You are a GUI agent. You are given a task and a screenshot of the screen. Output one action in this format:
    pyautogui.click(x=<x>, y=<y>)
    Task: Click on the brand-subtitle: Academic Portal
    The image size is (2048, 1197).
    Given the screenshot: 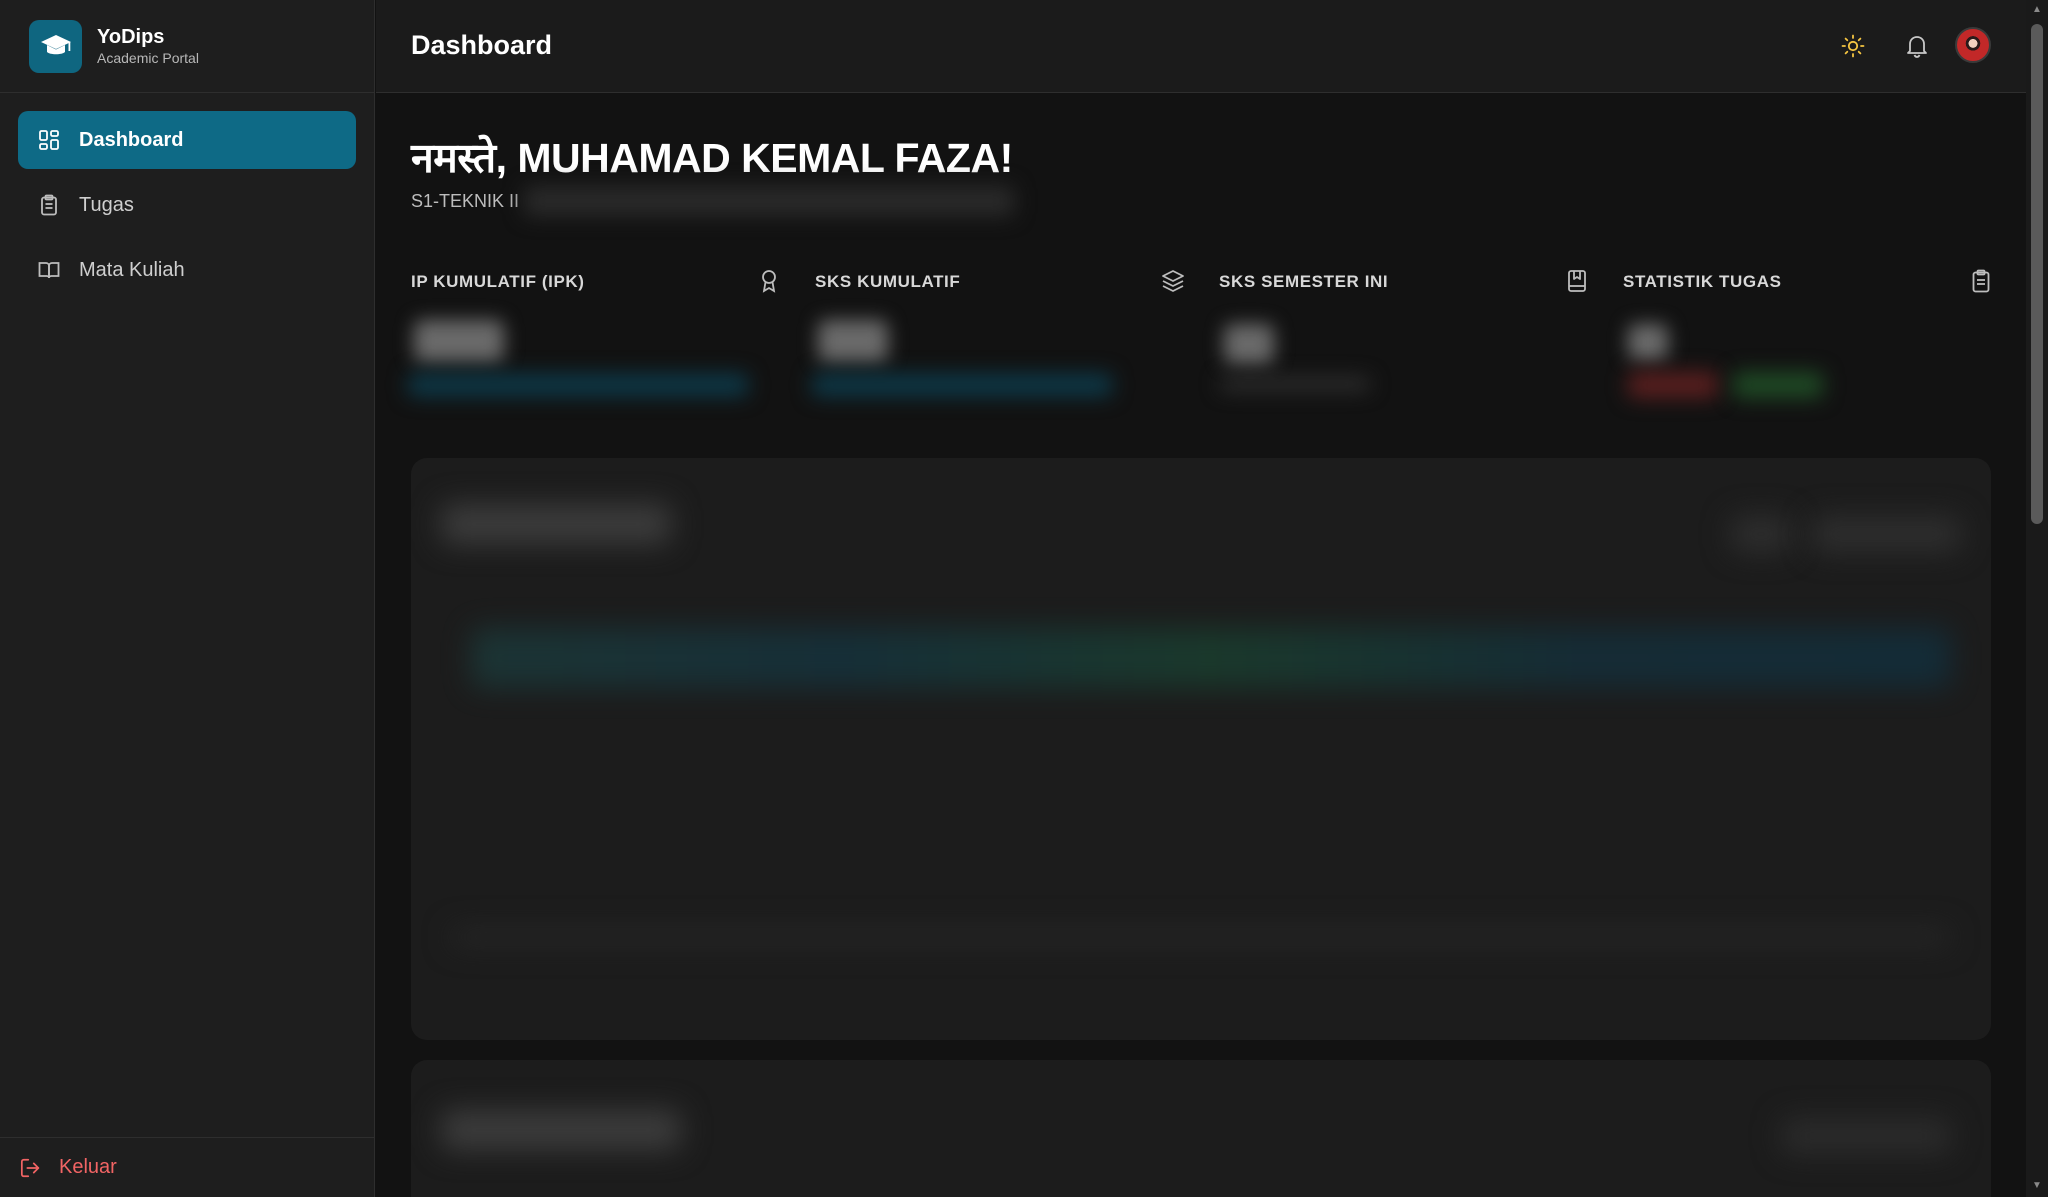 What is the action you would take?
    pyautogui.click(x=148, y=58)
    